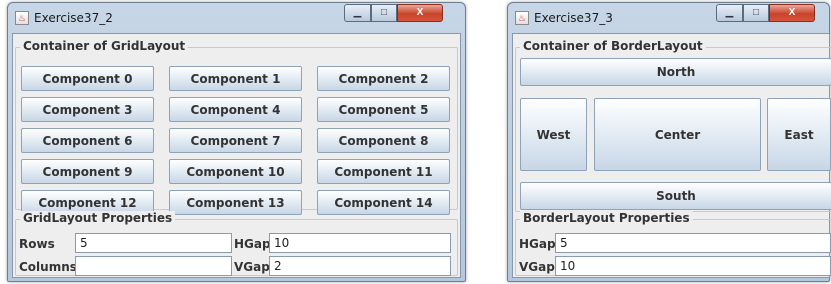 The height and width of the screenshot is (284, 831). What do you see at coordinates (104, 46) in the screenshot?
I see `grid-container-title: Container of GridLayout` at bounding box center [104, 46].